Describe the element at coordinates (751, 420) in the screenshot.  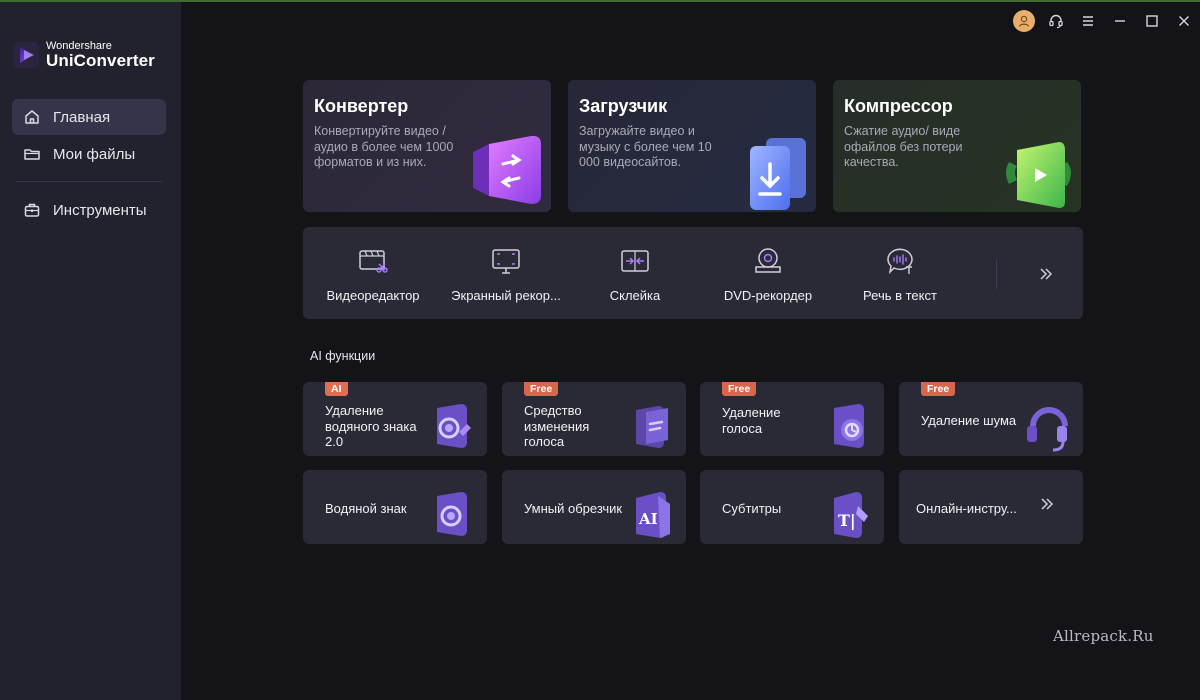
I see `ai-card-label: Удаление голоса` at that location.